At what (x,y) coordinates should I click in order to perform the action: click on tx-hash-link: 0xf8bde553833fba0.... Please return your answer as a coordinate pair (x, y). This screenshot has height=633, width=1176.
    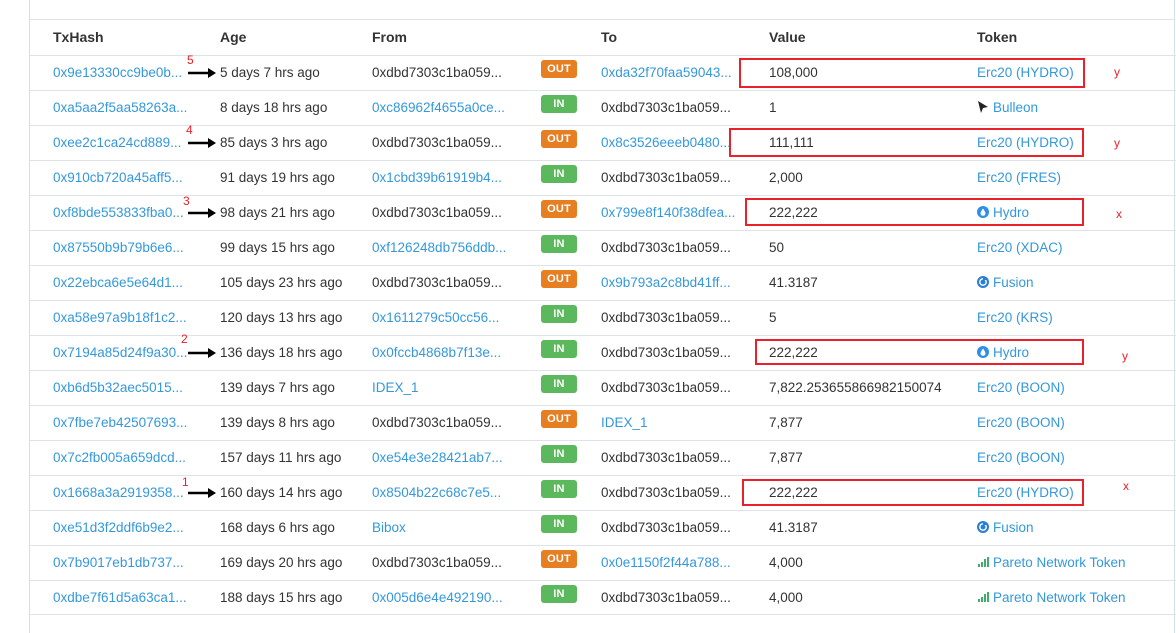
    Looking at the image, I should click on (118, 212).